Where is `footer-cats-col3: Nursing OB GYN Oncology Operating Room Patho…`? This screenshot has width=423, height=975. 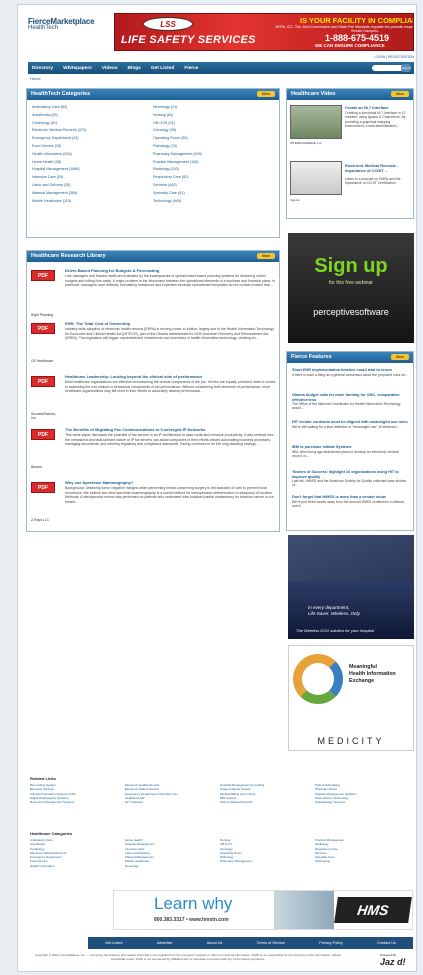 footer-cats-col3: Nursing OB GYN Oncology Operating Room Patho… is located at coordinates (236, 851).